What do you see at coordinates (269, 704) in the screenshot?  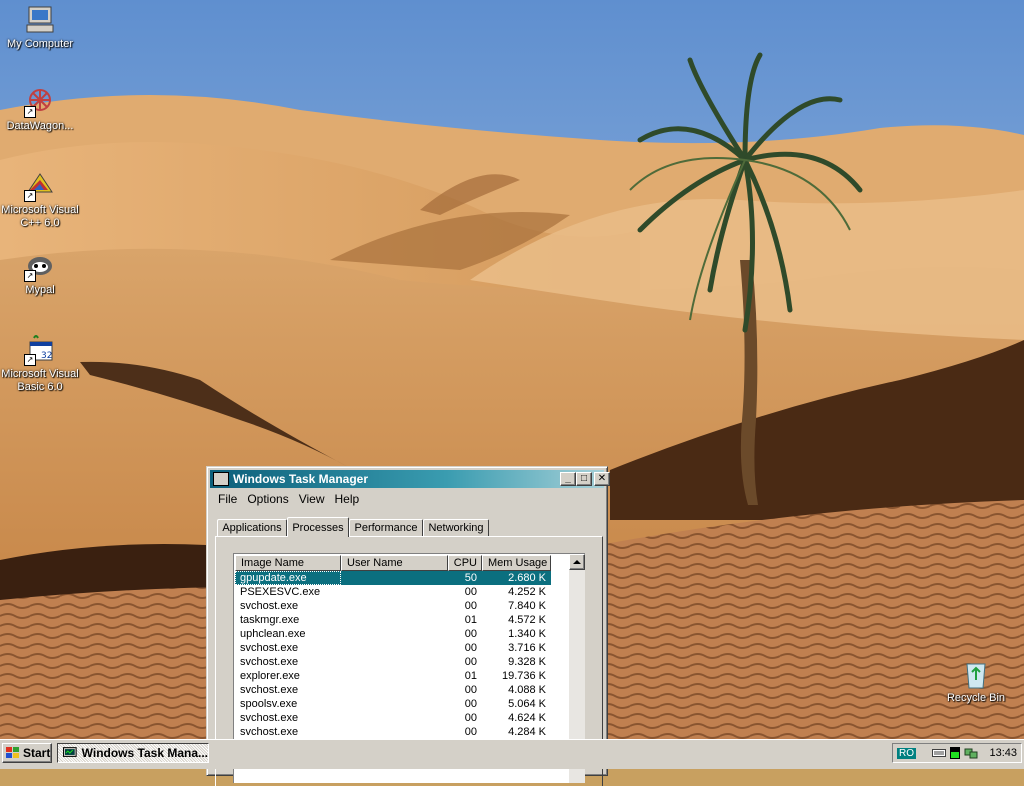 I see `process-name: spoolsv.exe` at bounding box center [269, 704].